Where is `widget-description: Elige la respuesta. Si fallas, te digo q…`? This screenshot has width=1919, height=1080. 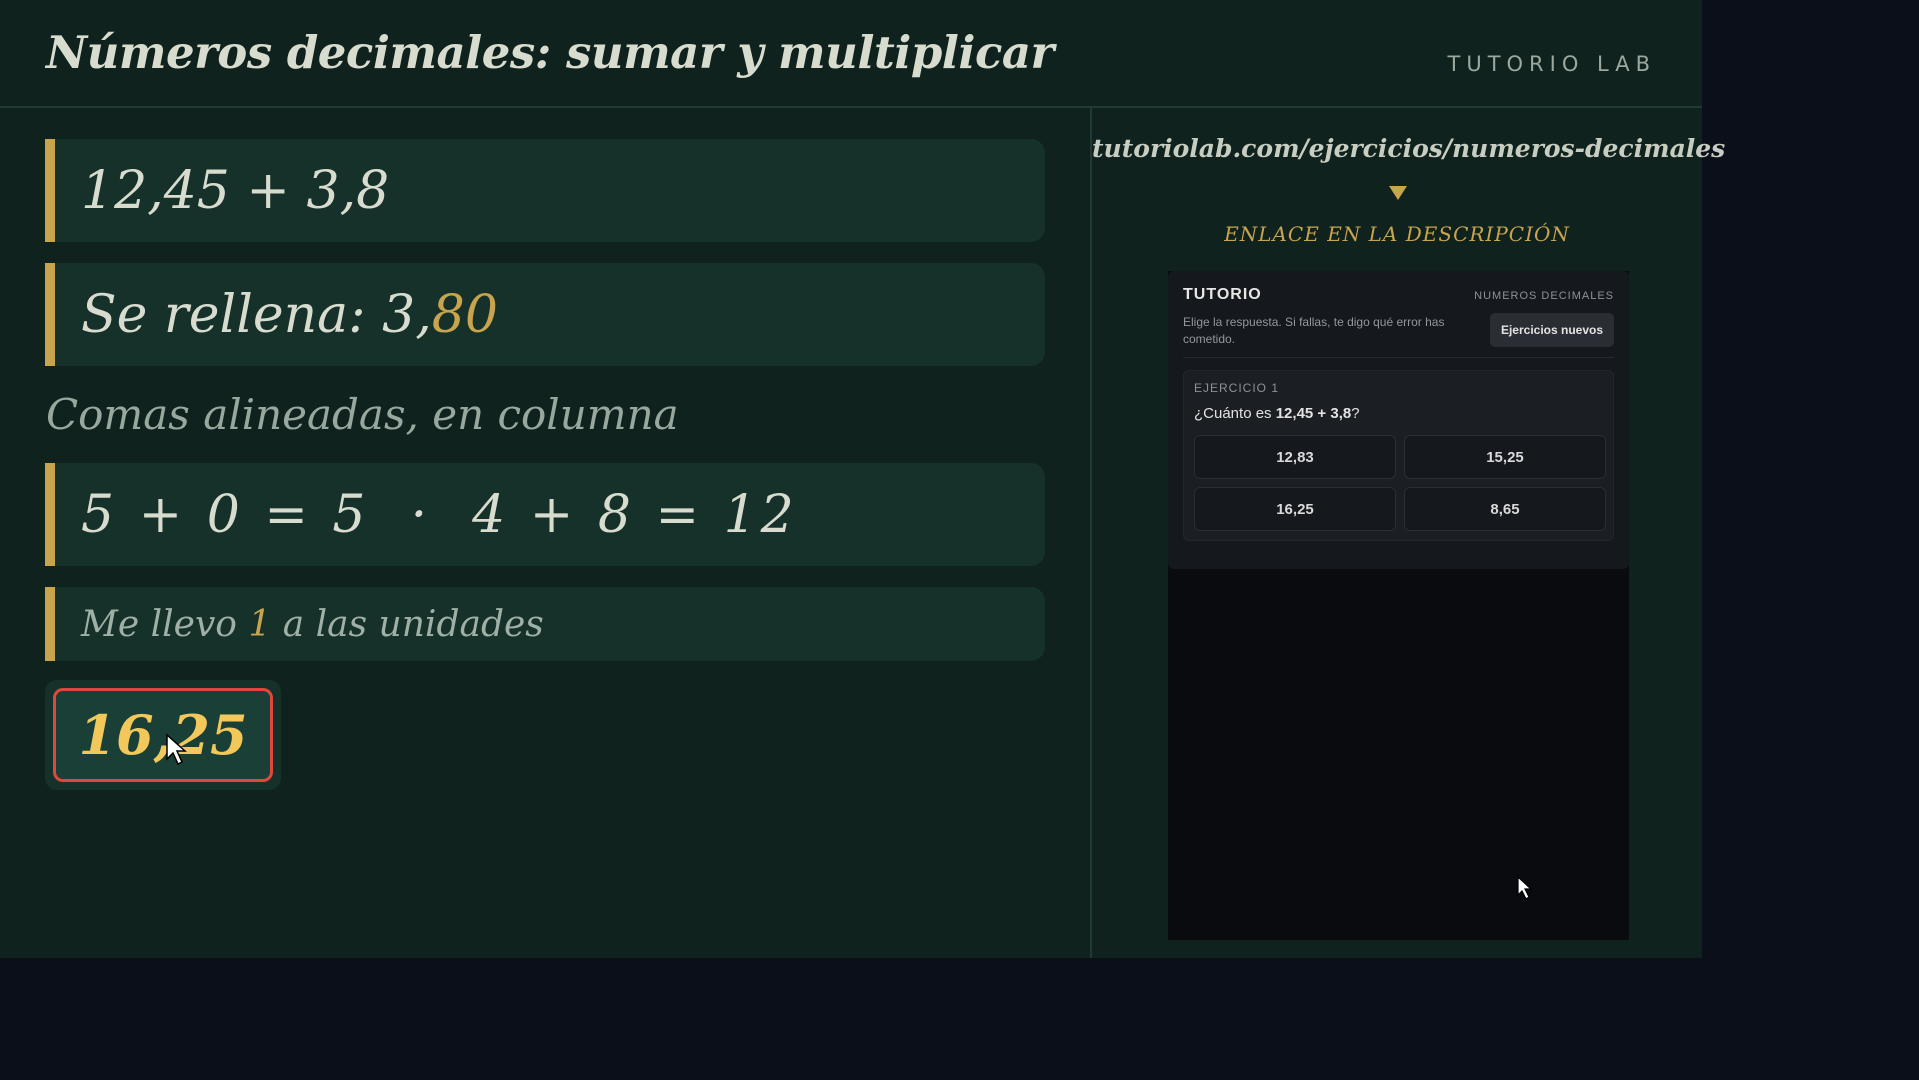 widget-description: Elige la respuesta. Si fallas, te digo q… is located at coordinates (1314, 330).